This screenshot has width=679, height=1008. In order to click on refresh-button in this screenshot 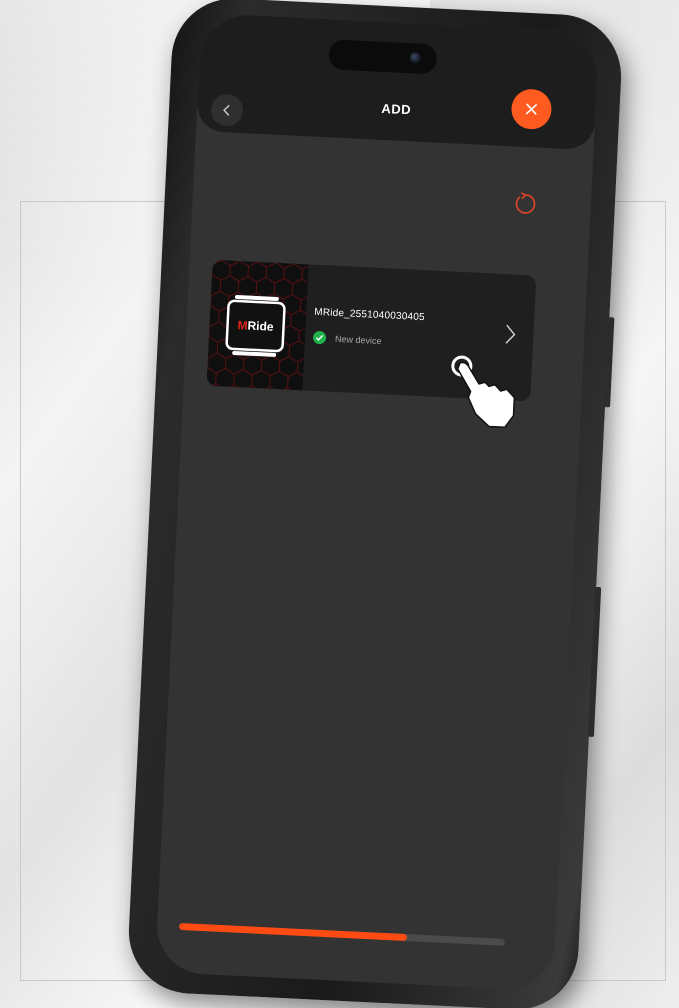, I will do `click(524, 203)`.